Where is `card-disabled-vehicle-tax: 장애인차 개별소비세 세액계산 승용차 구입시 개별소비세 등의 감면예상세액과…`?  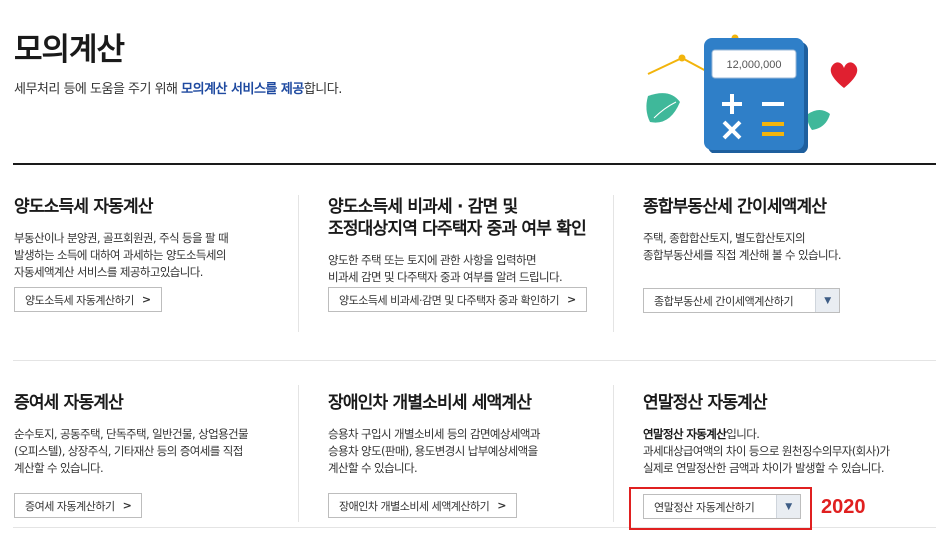 card-disabled-vehicle-tax: 장애인차 개별소비세 세액계산 승용차 구입시 개별소비세 등의 감면예상세액과… is located at coordinates (473, 434).